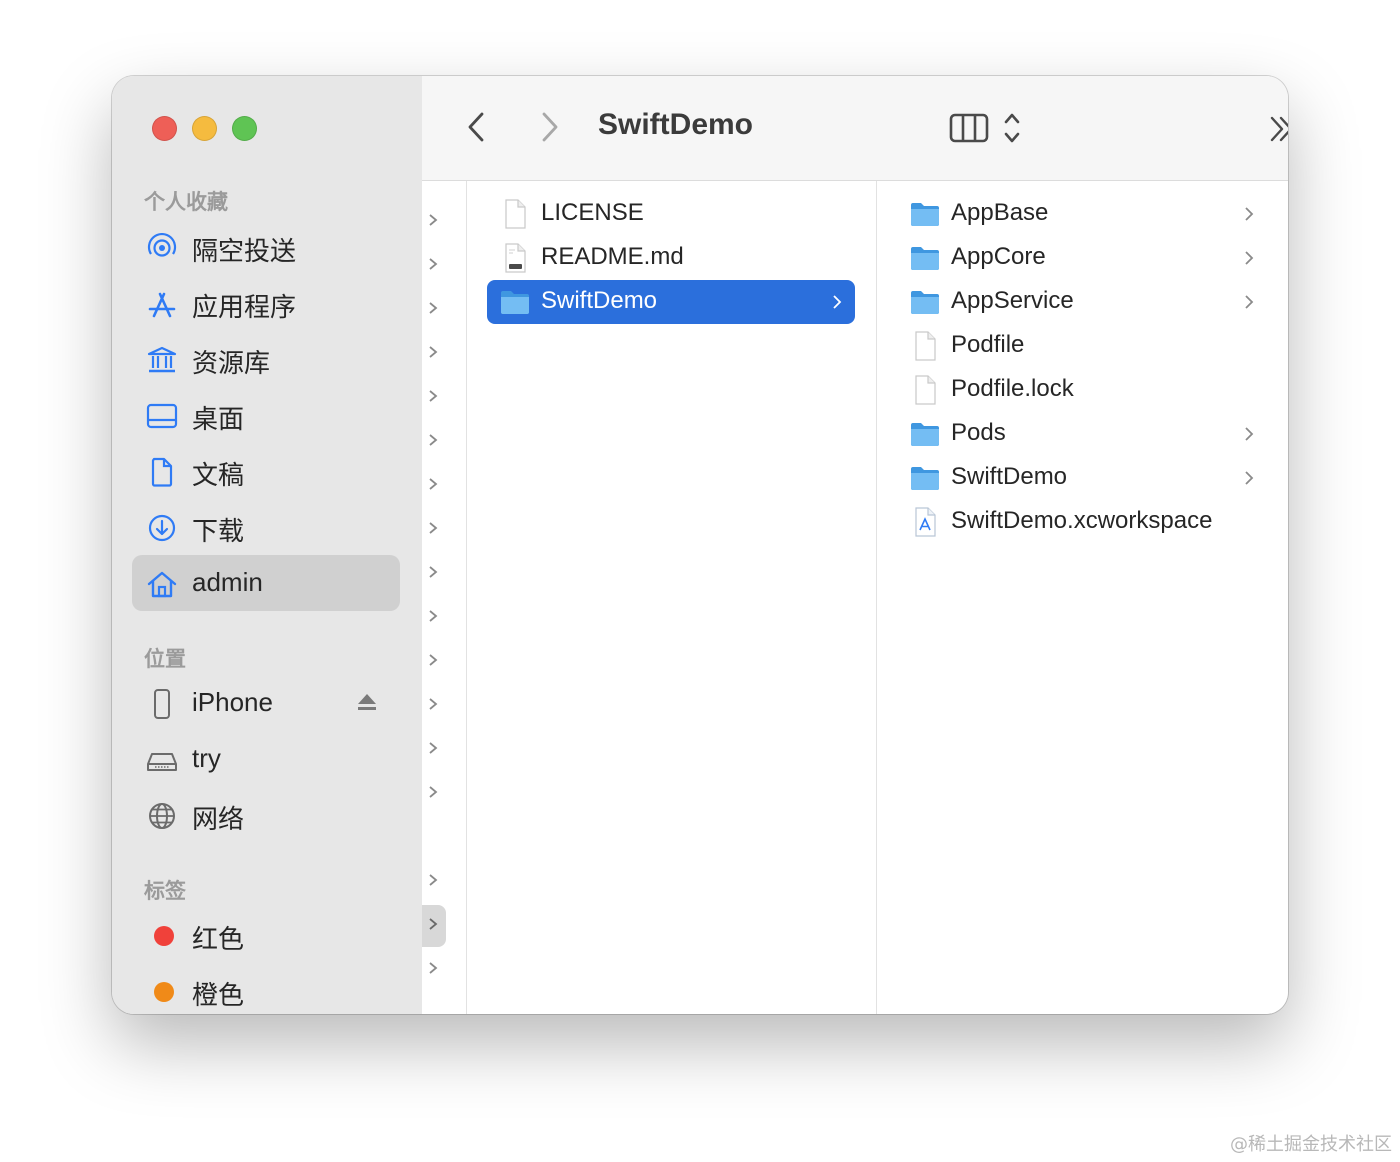 The height and width of the screenshot is (1162, 1400). I want to click on orange-tag-dot, so click(164, 992).